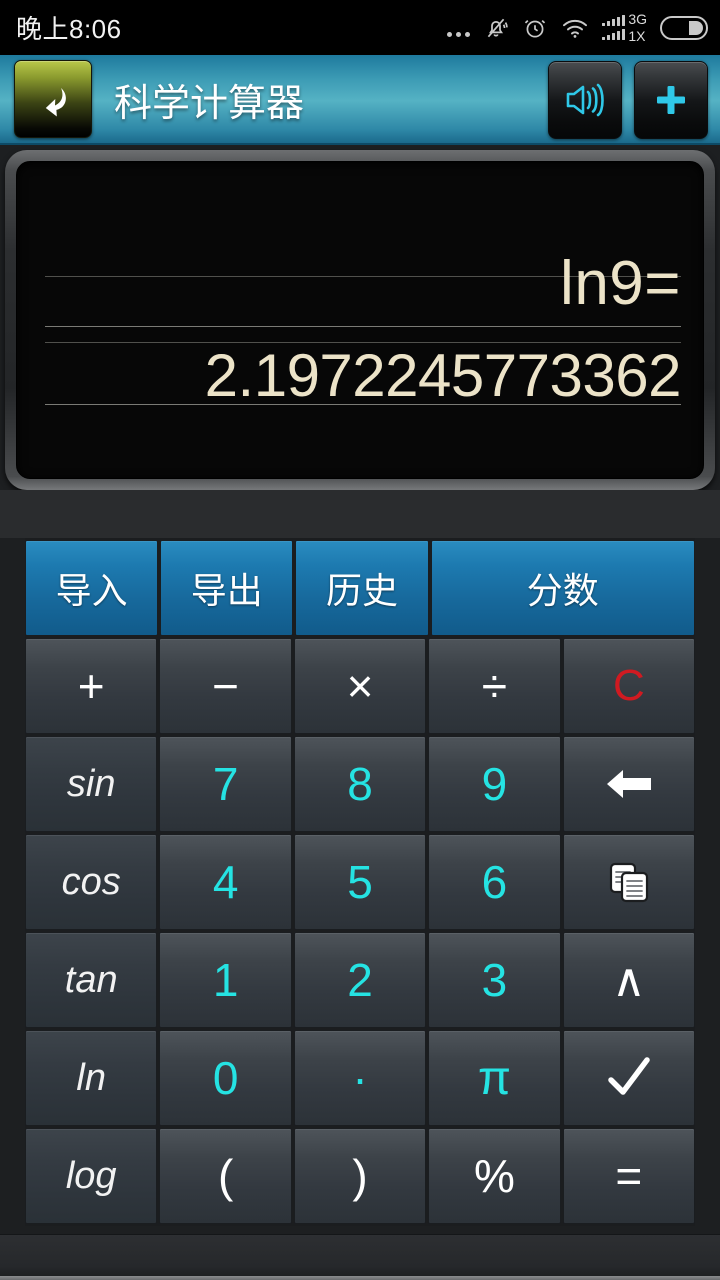 Image resolution: width=720 pixels, height=1280 pixels. Describe the element at coordinates (494, 882) in the screenshot. I see `digit-6-button: 6` at that location.